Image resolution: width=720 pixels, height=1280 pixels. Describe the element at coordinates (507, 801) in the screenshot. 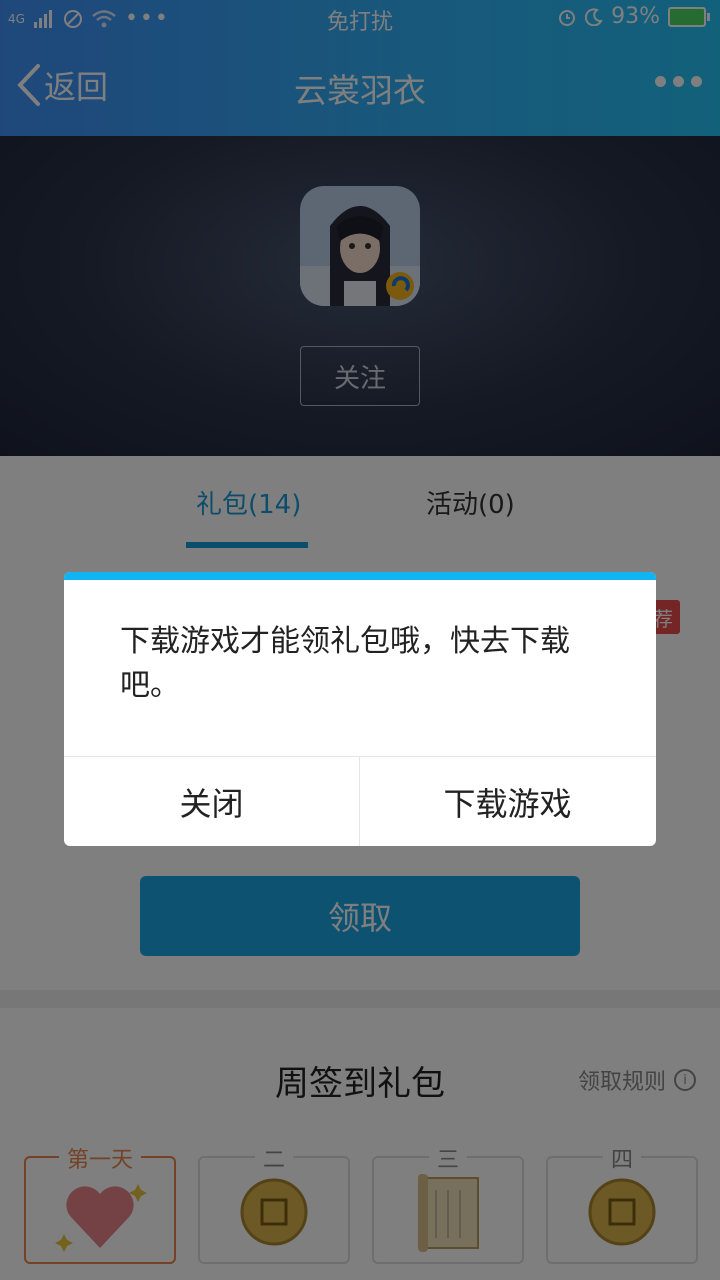

I see `download-game-button: 下载游戏` at that location.